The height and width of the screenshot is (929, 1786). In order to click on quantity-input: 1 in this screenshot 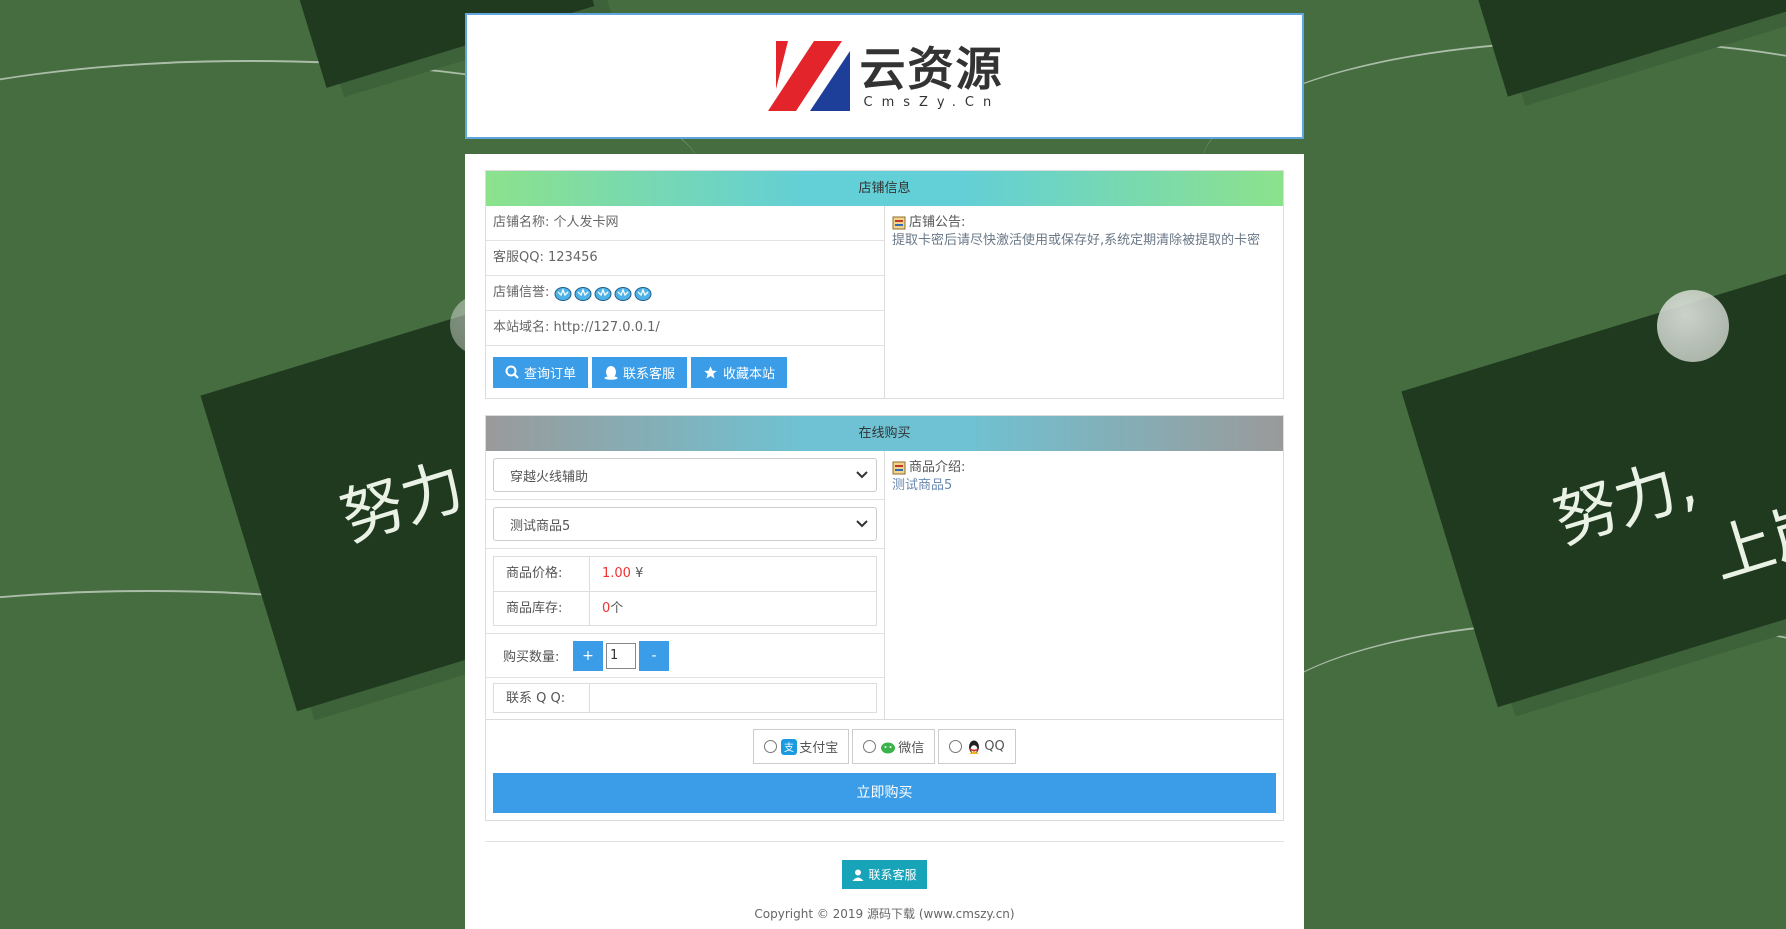, I will do `click(621, 655)`.